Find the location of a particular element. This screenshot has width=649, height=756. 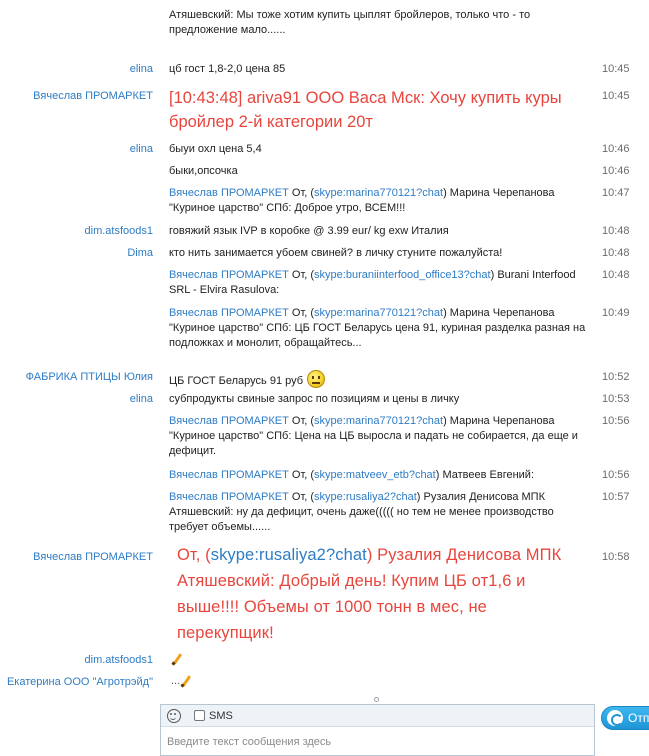

message-text: цб гост 1,8-2,0 цена 85 is located at coordinates (227, 69).